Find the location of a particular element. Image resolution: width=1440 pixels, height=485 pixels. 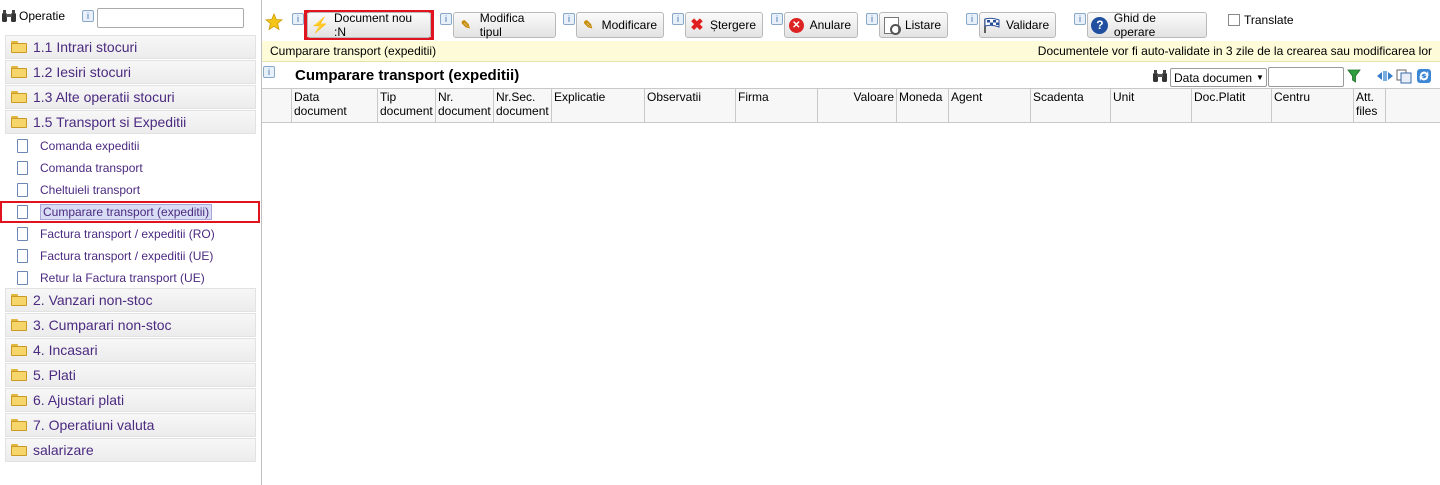

folder-item-open: 1.5 Transport si Expeditii is located at coordinates (130, 122).